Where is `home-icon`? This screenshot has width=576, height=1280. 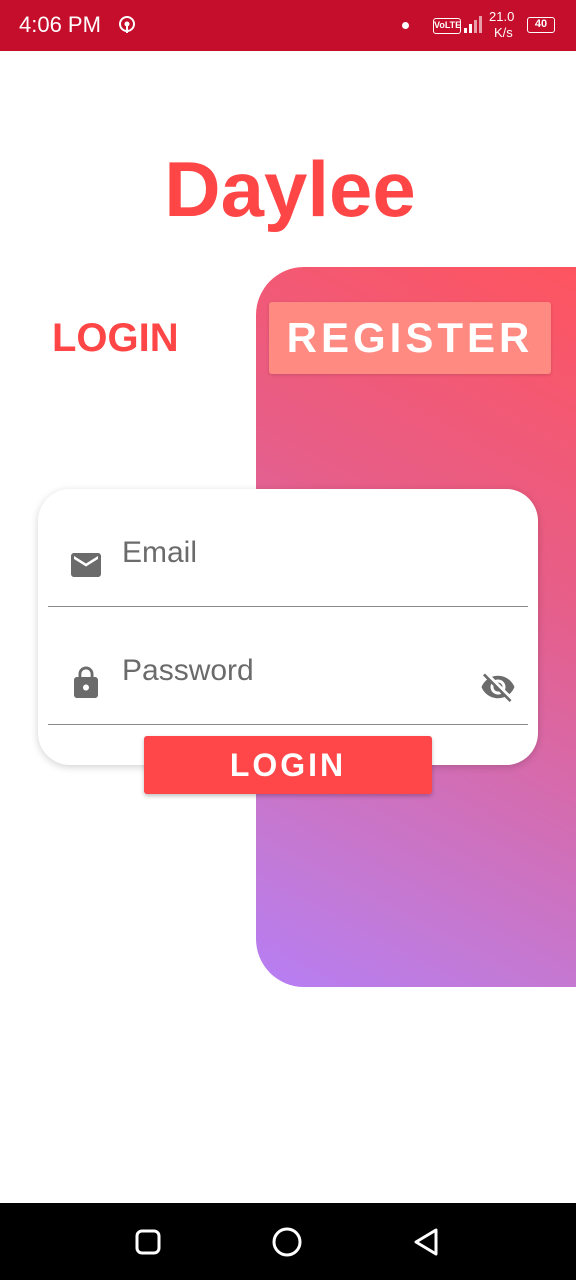 home-icon is located at coordinates (287, 1242).